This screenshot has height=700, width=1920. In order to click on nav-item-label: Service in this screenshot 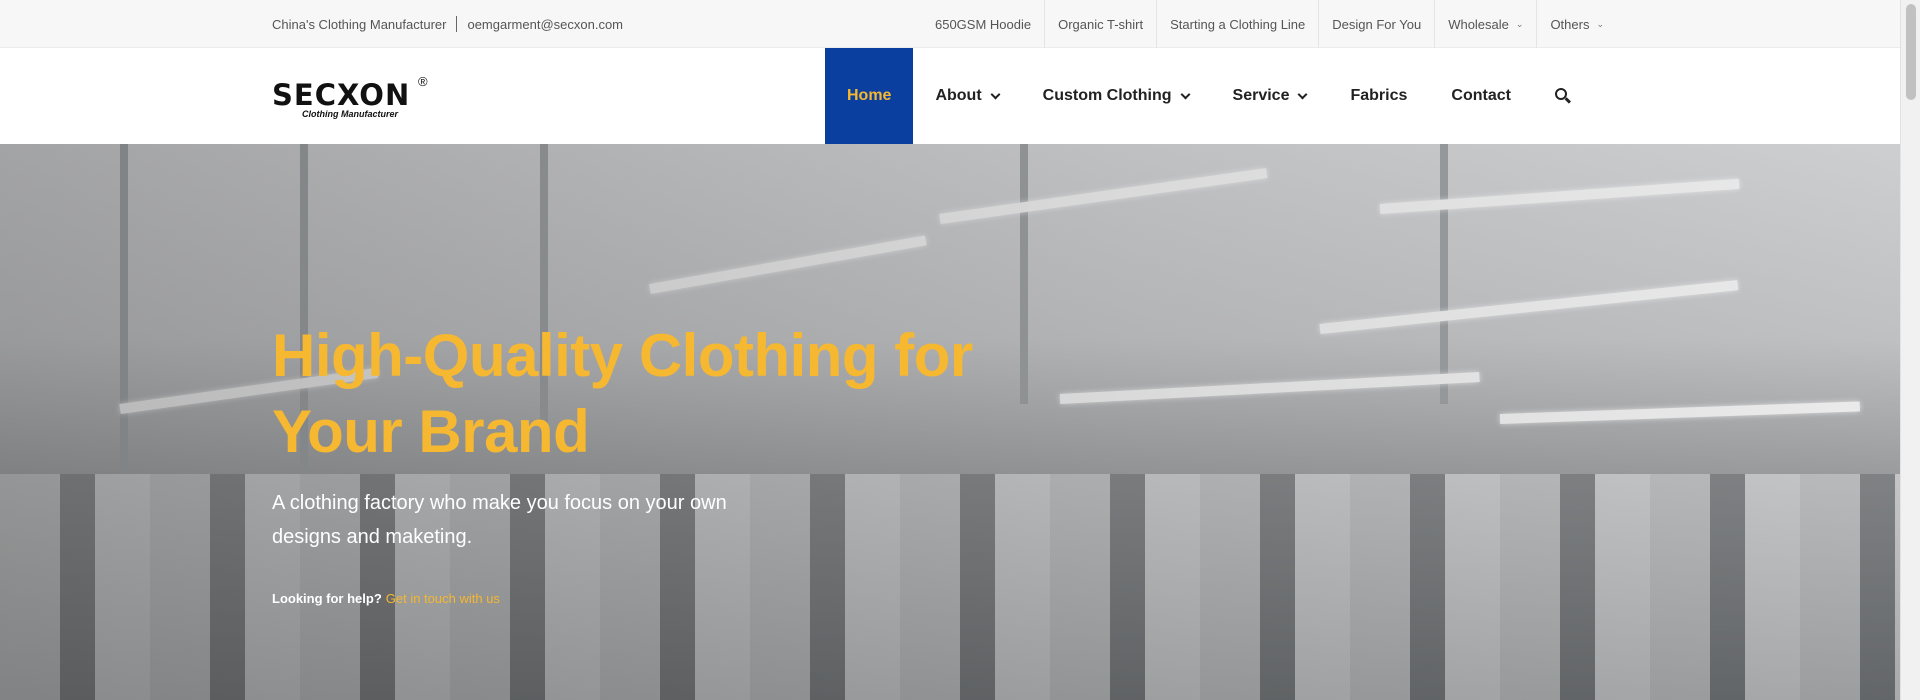, I will do `click(1261, 95)`.